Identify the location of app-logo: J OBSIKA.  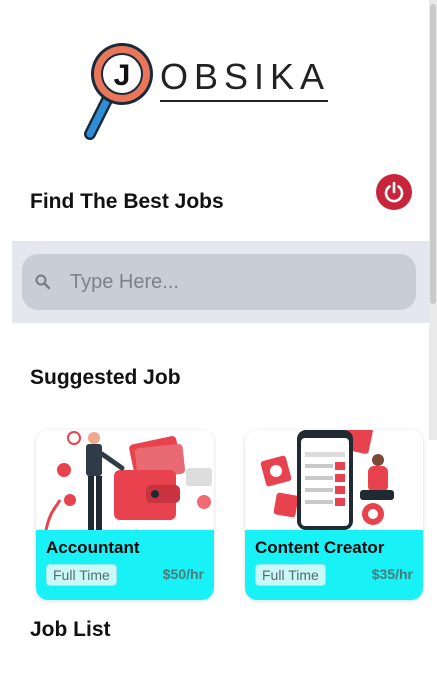
(212, 91).